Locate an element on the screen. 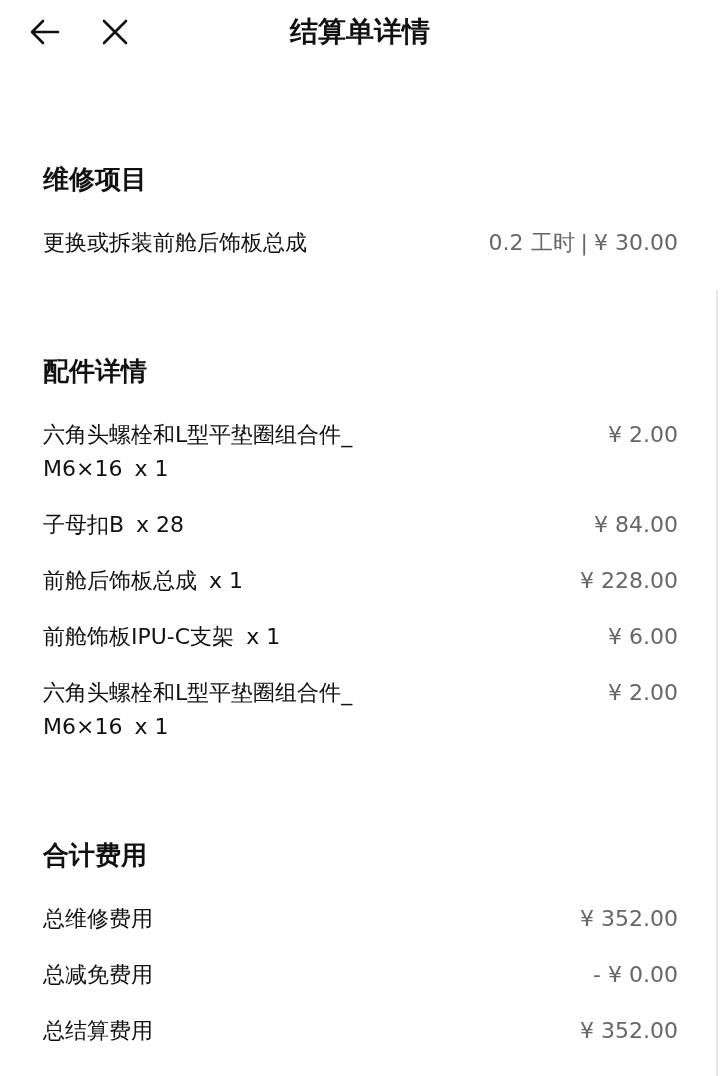  page-title: 结算单详情 is located at coordinates (360, 31).